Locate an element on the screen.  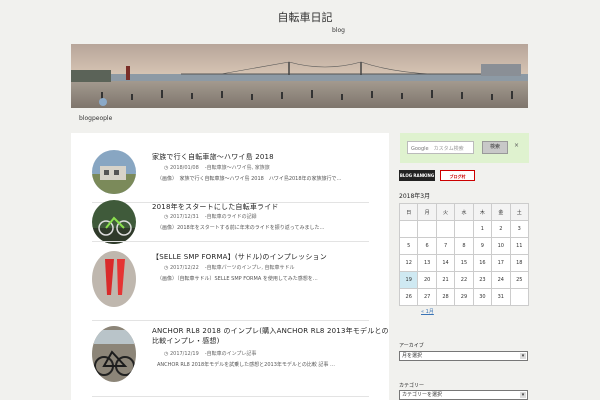
calendar-weekday-row: 日 月 火 水 木 金 土 is located at coordinates (464, 212).